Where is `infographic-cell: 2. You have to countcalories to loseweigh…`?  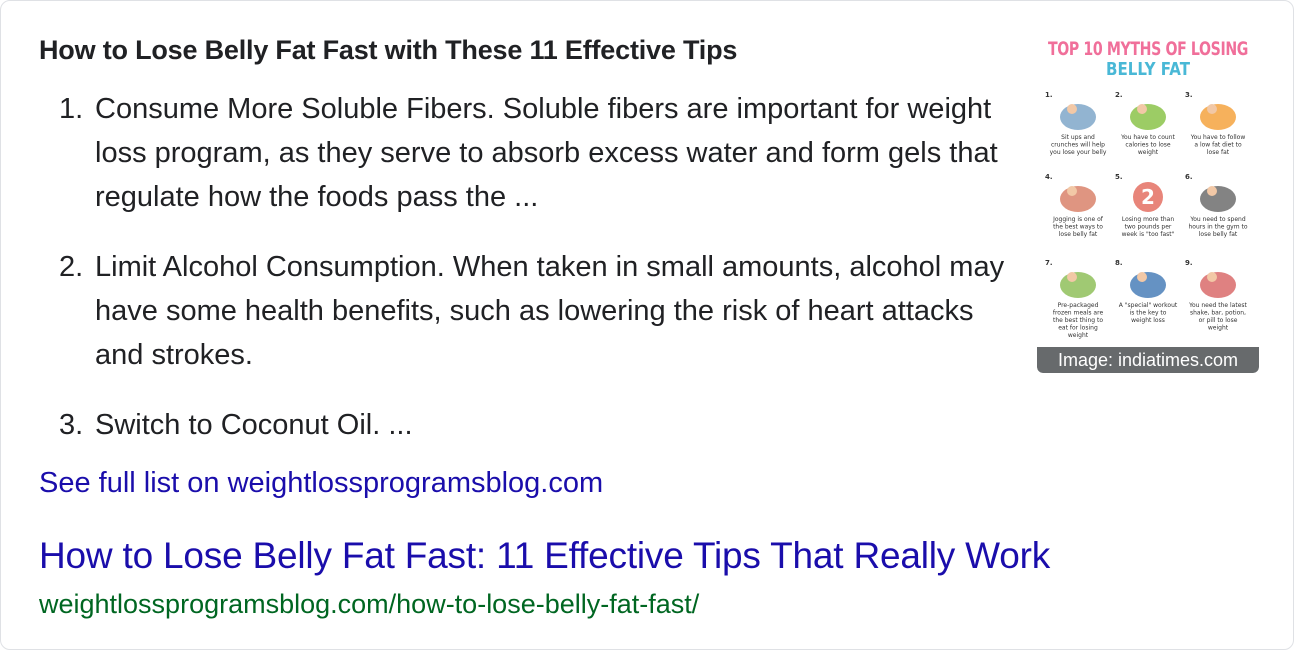 infographic-cell: 2. You have to countcalories to loseweigh… is located at coordinates (1145, 123).